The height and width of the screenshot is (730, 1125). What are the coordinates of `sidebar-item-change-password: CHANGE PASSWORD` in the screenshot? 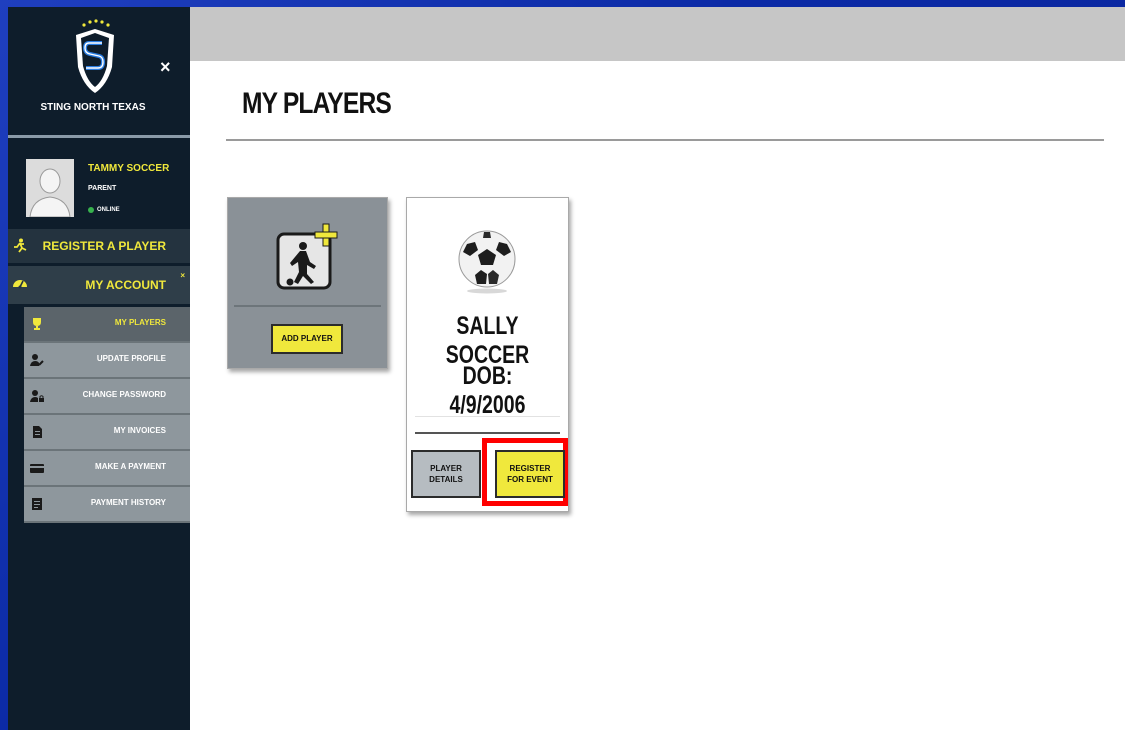 It's located at (107, 397).